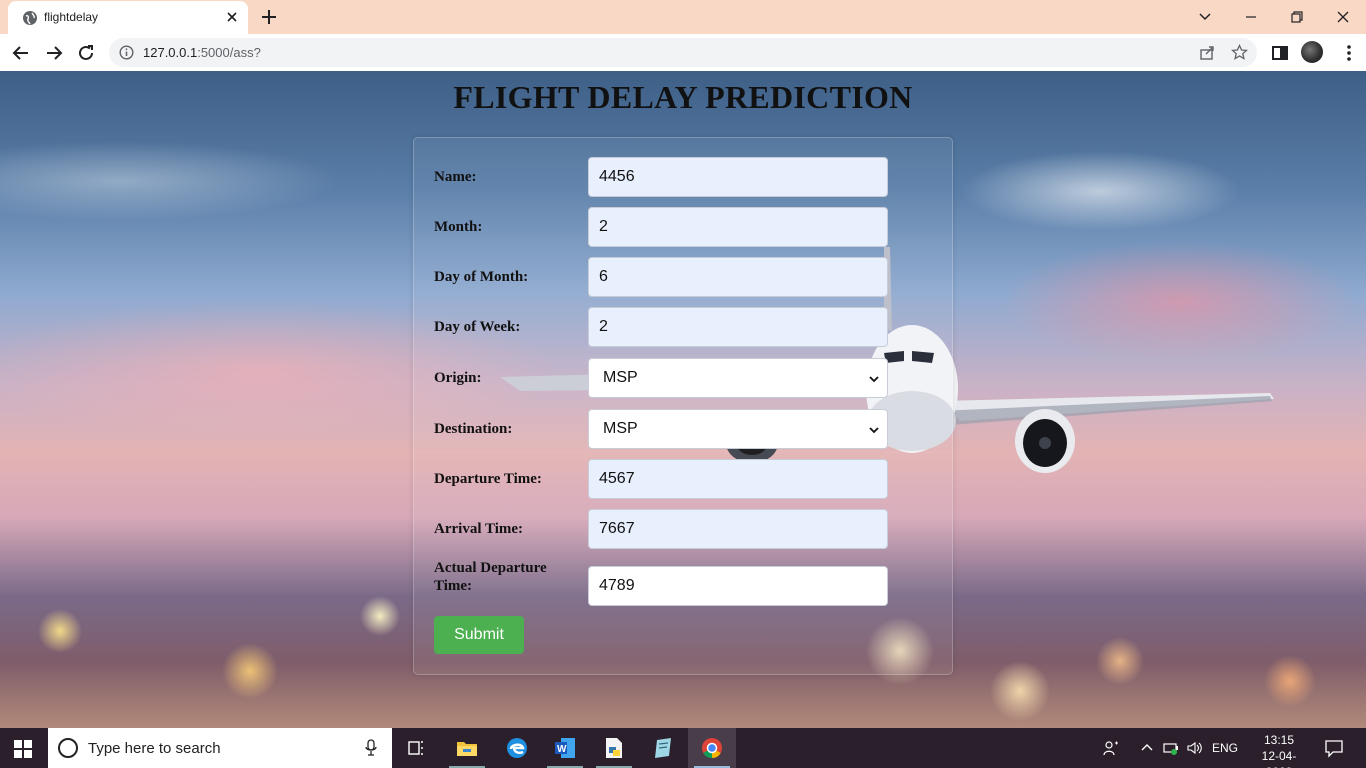  I want to click on language-indicator: ENG, so click(1225, 748).